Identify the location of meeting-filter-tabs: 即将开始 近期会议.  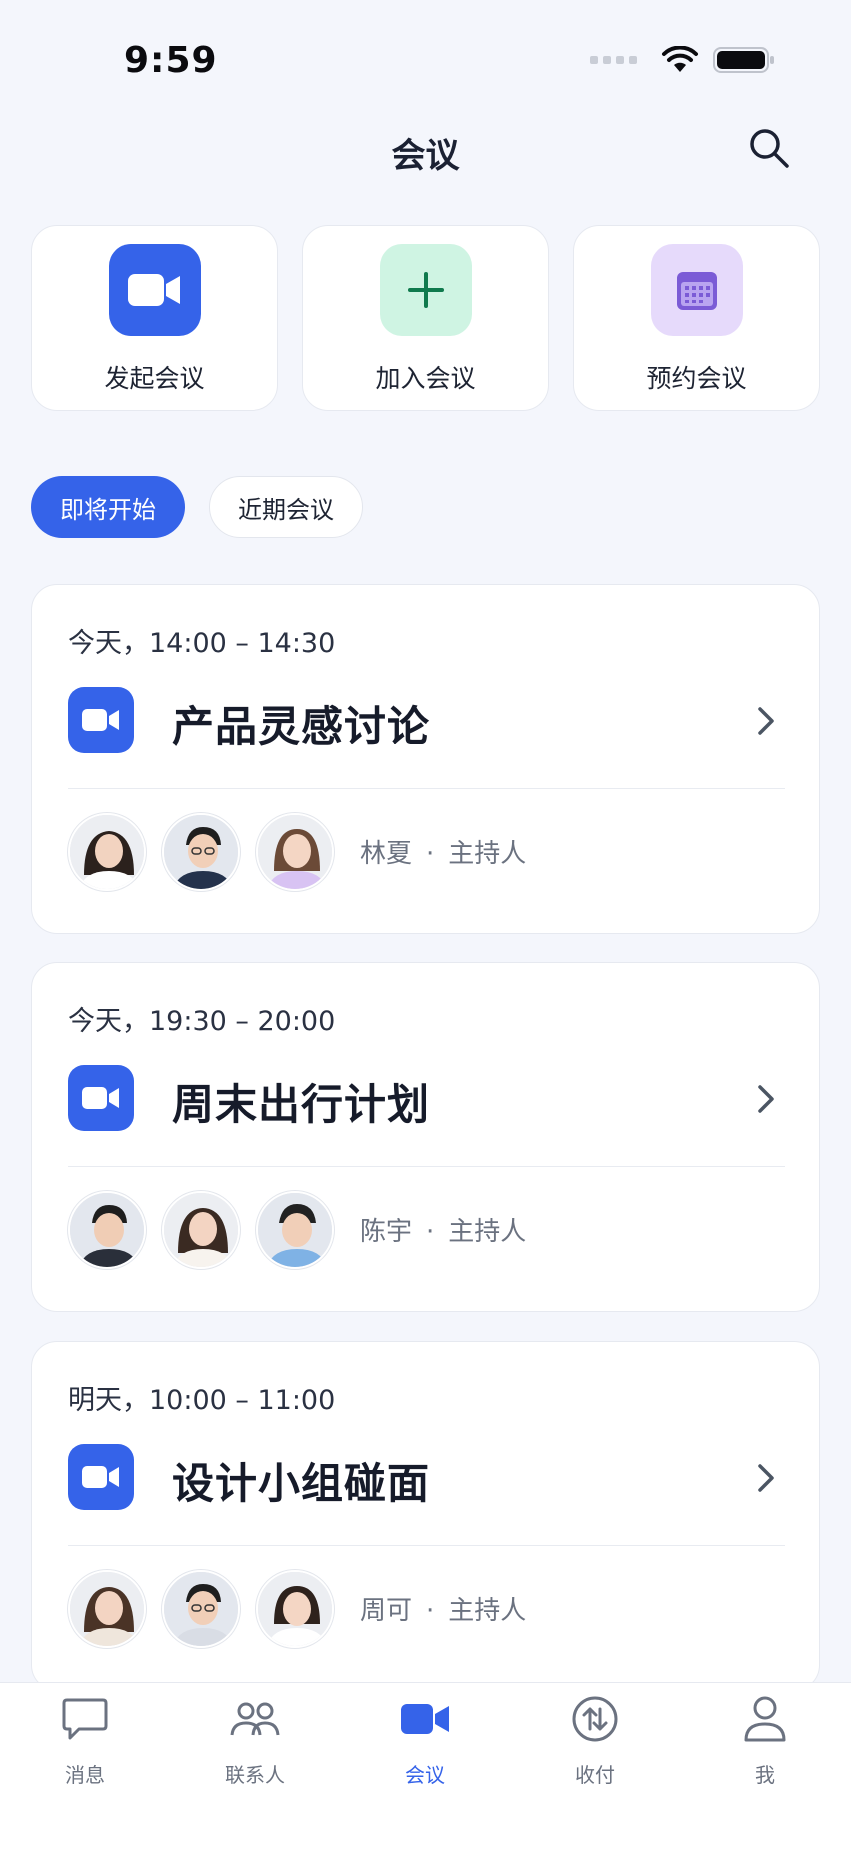
(197, 507).